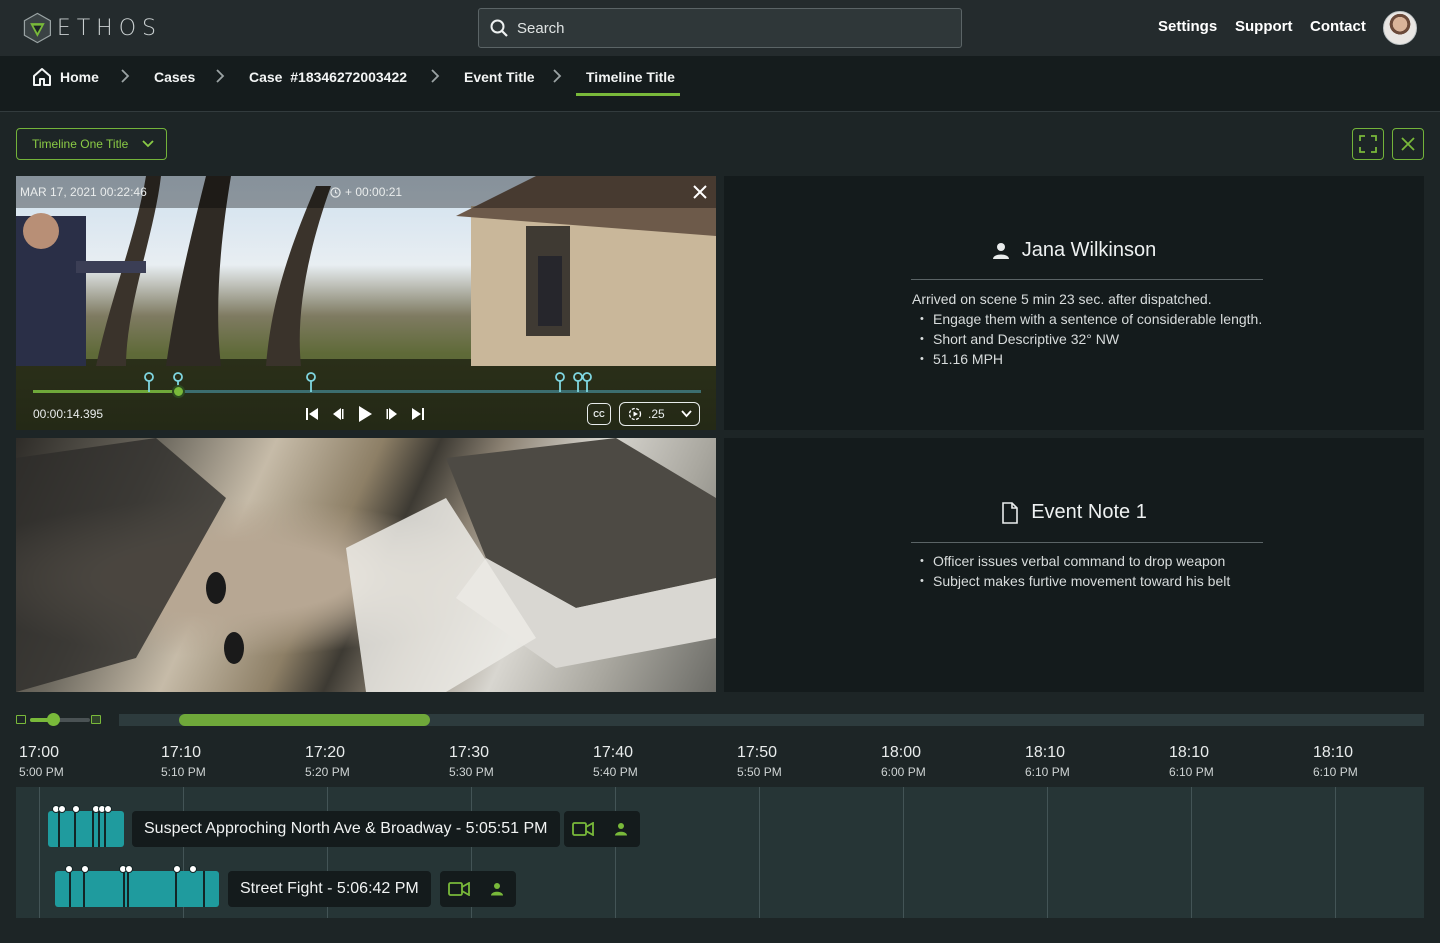 This screenshot has height=943, width=1440. I want to click on zoom-out-icon, so click(21, 719).